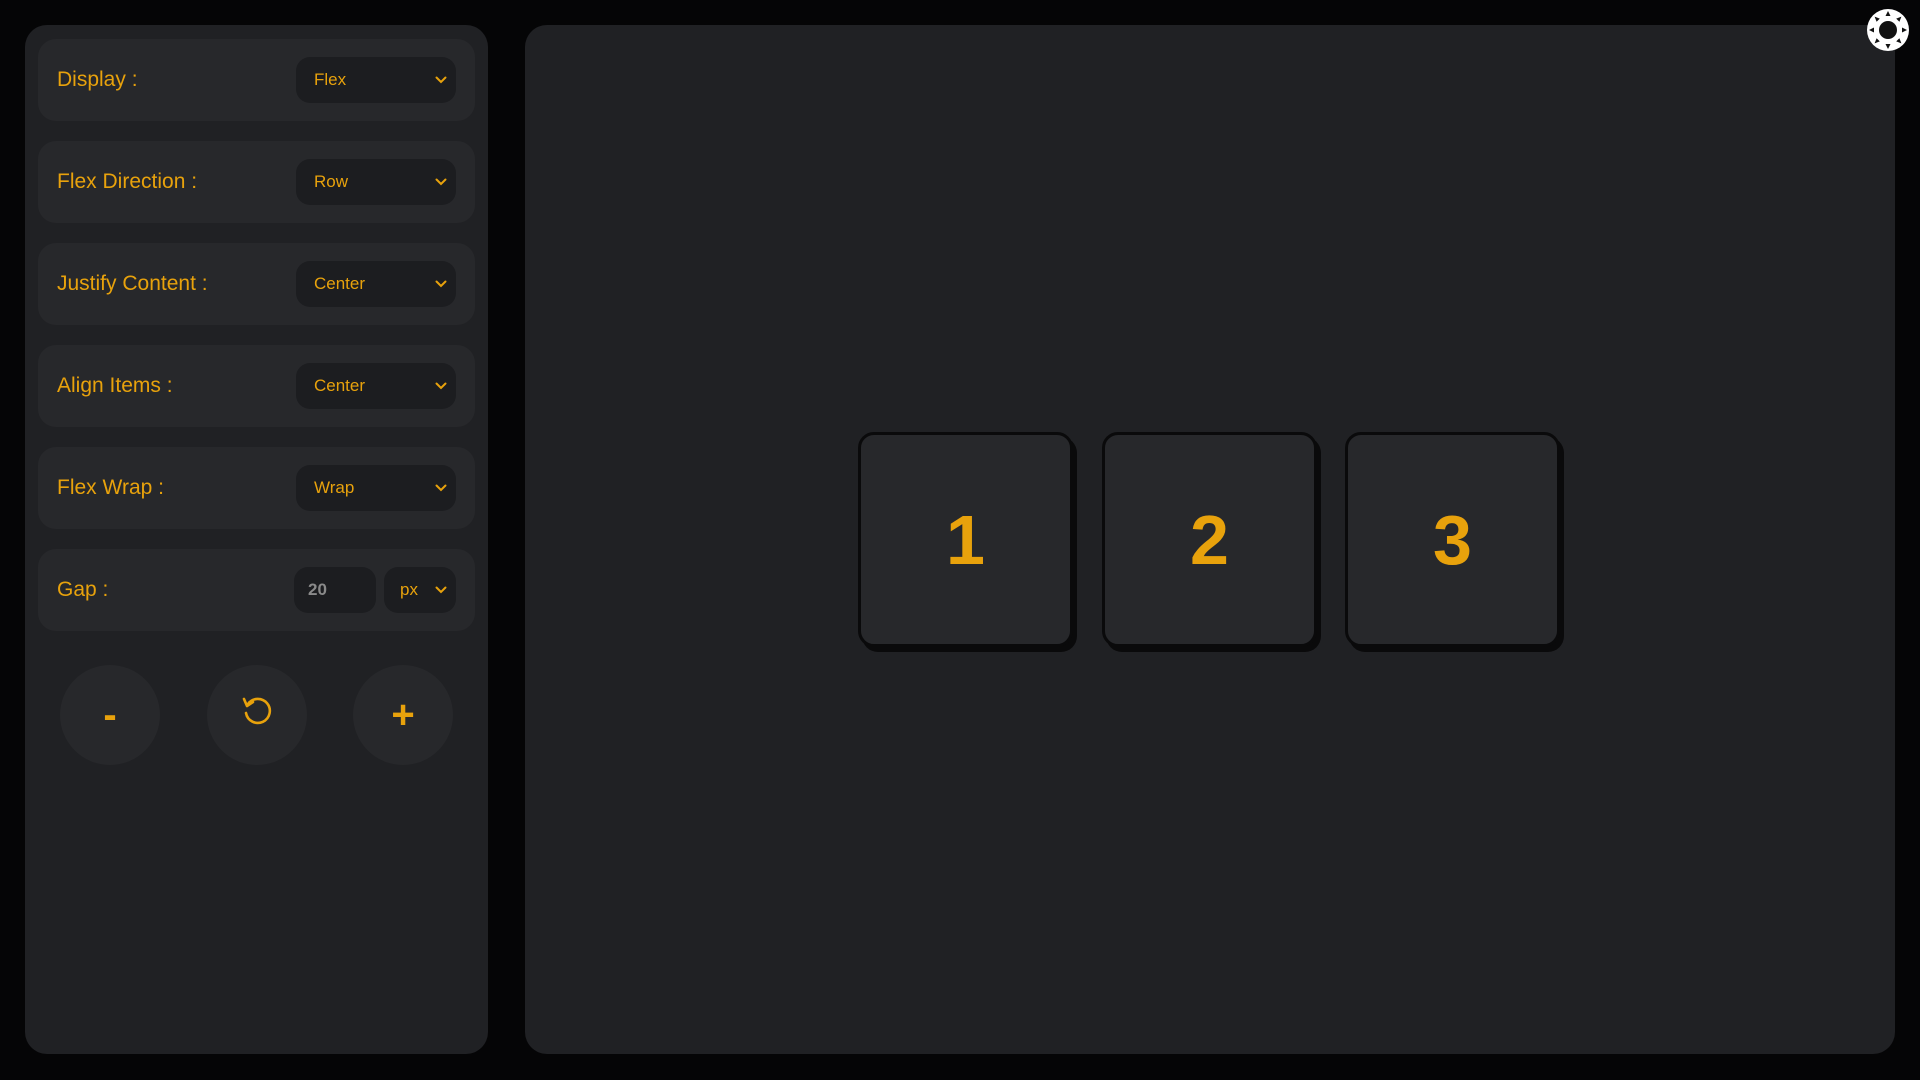  Describe the element at coordinates (409, 589) in the screenshot. I see `gap-unit-value: px` at that location.